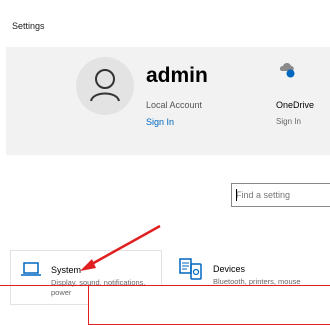  Describe the element at coordinates (288, 121) in the screenshot. I see `onedrive-status: Sign In` at that location.